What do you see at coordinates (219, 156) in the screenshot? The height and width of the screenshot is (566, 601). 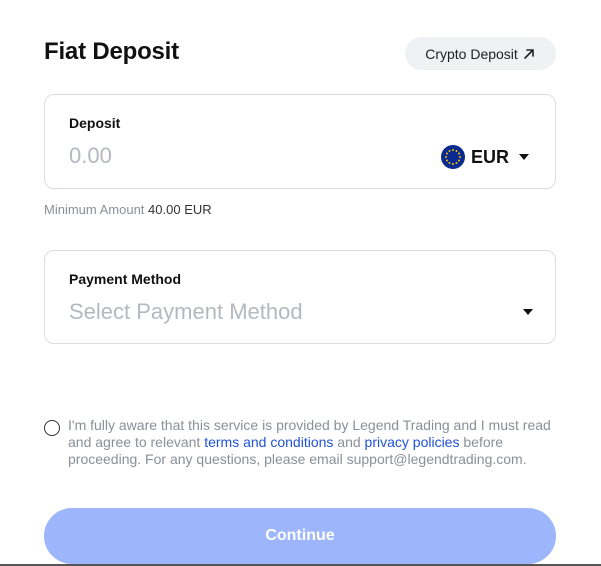 I see `deposit-amount-input` at bounding box center [219, 156].